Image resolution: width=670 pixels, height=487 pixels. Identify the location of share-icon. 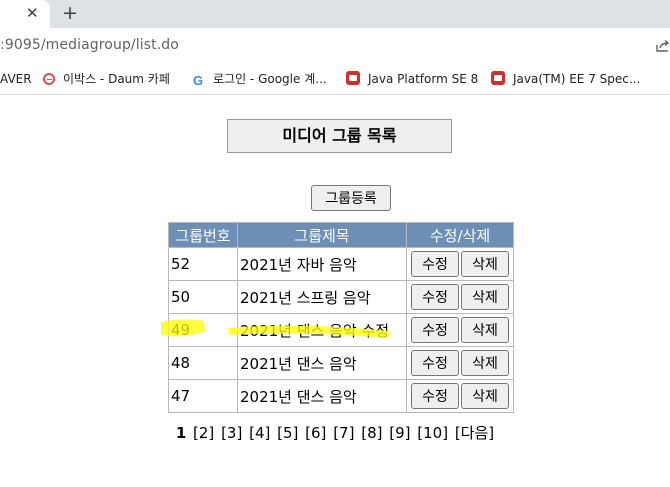
(663, 46).